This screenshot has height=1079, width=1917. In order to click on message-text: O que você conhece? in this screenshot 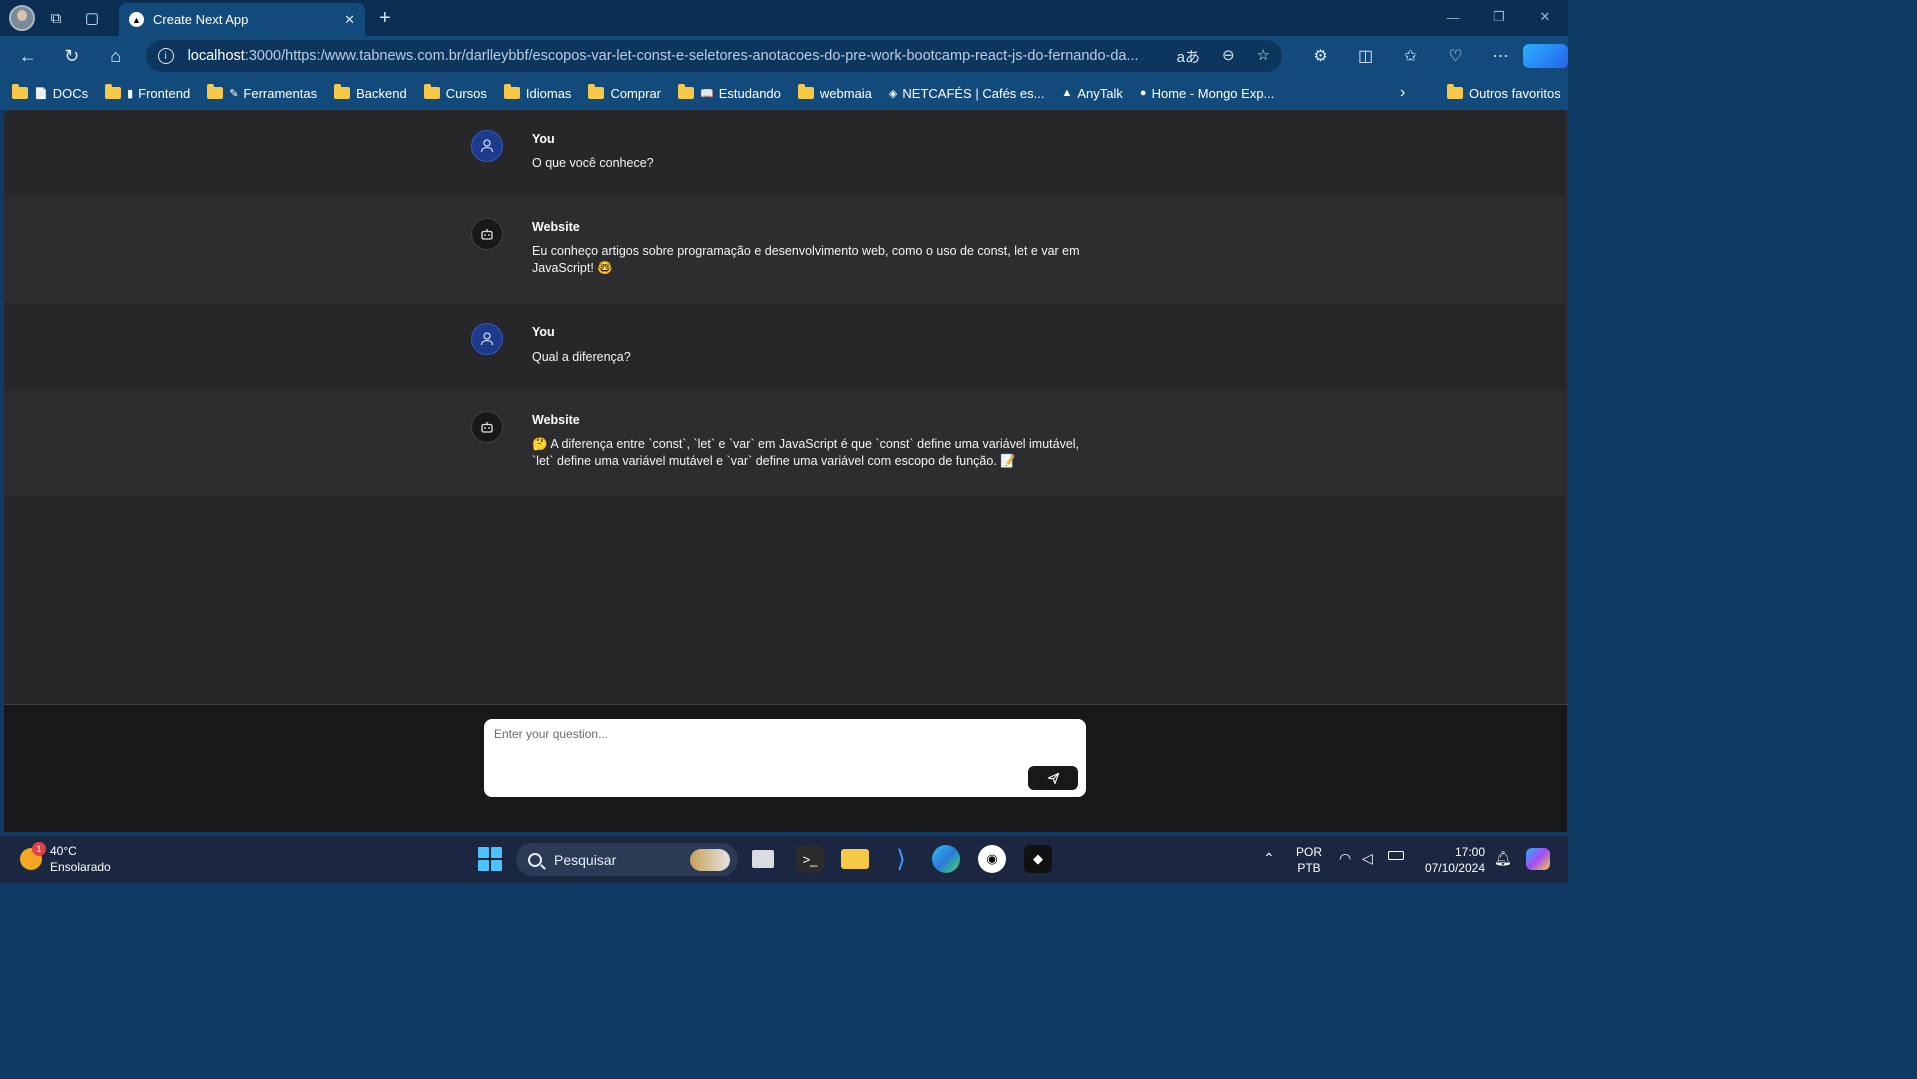, I will do `click(593, 163)`.